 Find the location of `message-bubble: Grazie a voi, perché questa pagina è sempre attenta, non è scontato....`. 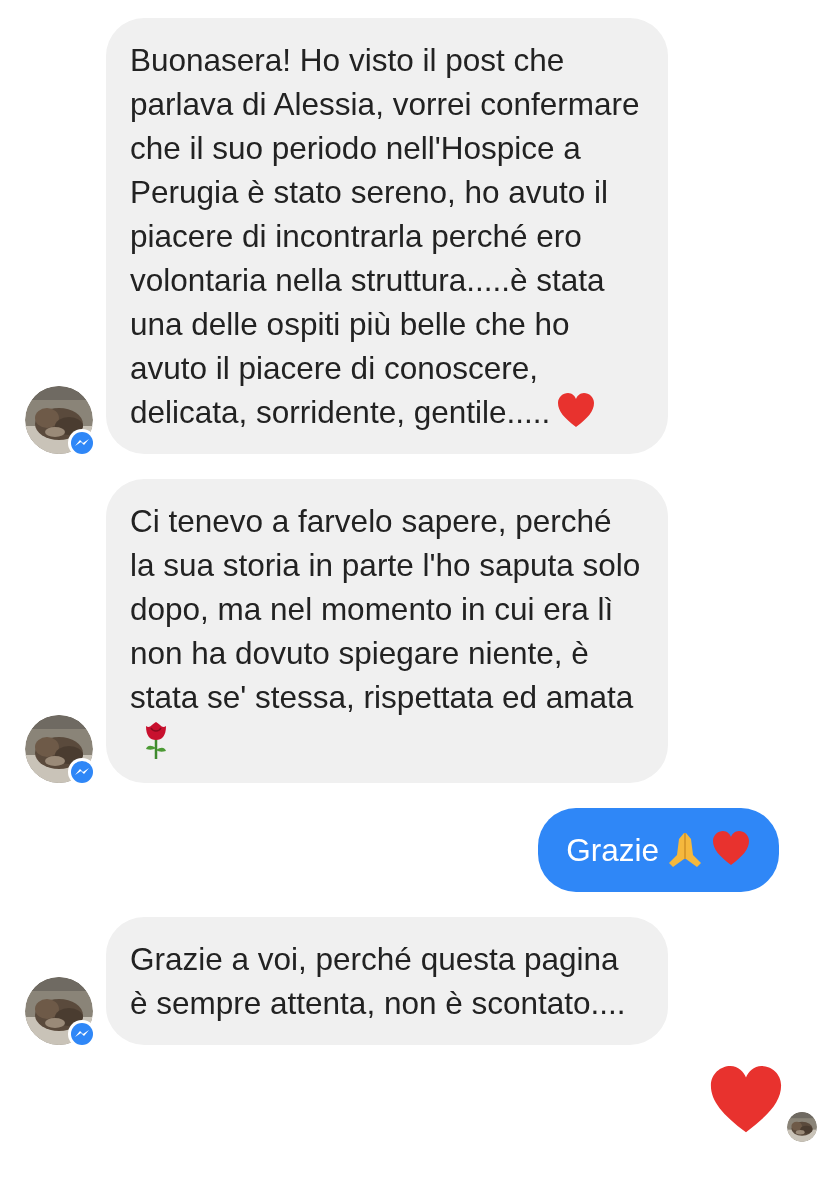

message-bubble: Grazie a voi, perché questa pagina è sempre attenta, non è scontato.... is located at coordinates (387, 981).